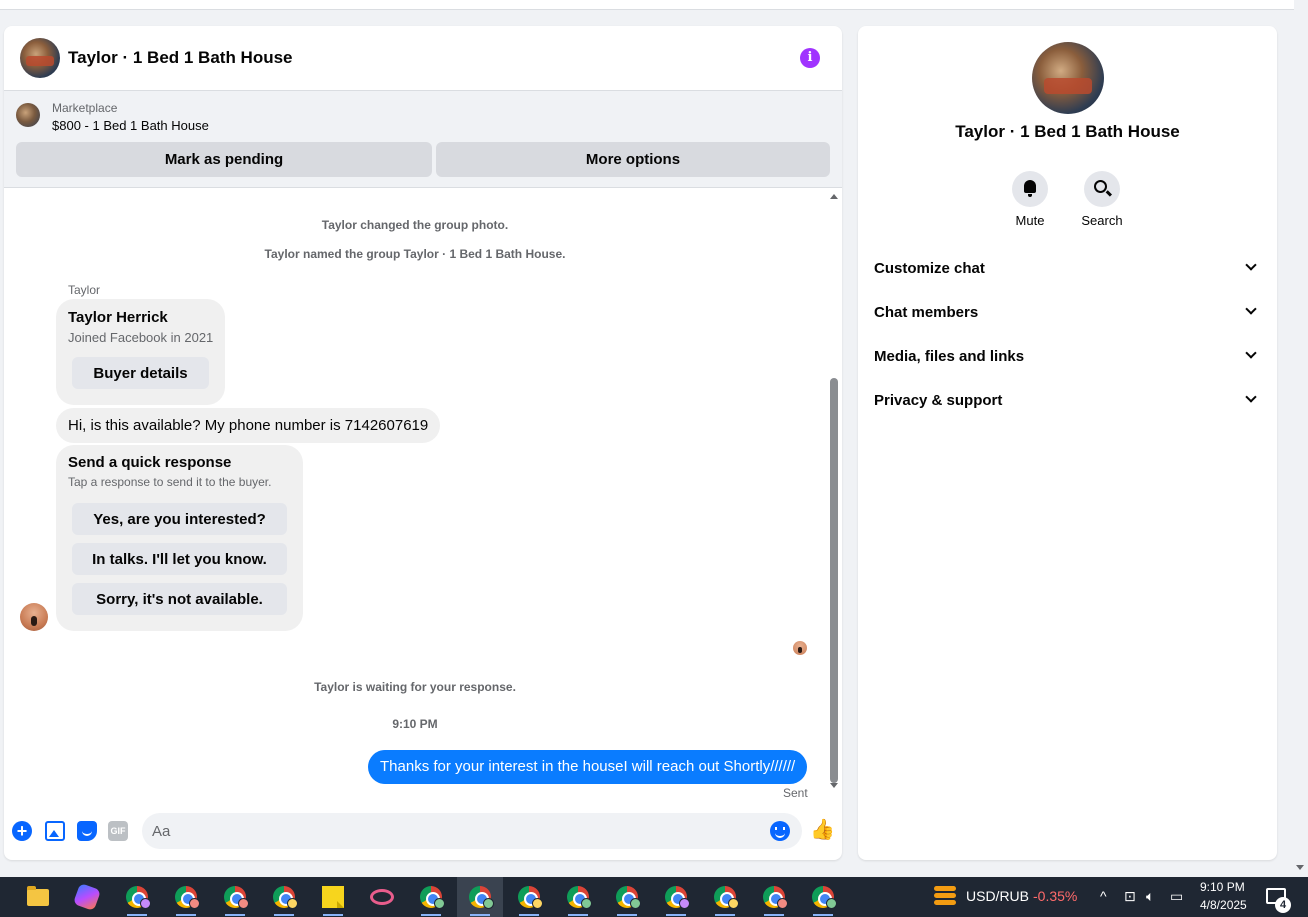 Image resolution: width=1308 pixels, height=917 pixels. What do you see at coordinates (40, 58) in the screenshot?
I see `group-avatar` at bounding box center [40, 58].